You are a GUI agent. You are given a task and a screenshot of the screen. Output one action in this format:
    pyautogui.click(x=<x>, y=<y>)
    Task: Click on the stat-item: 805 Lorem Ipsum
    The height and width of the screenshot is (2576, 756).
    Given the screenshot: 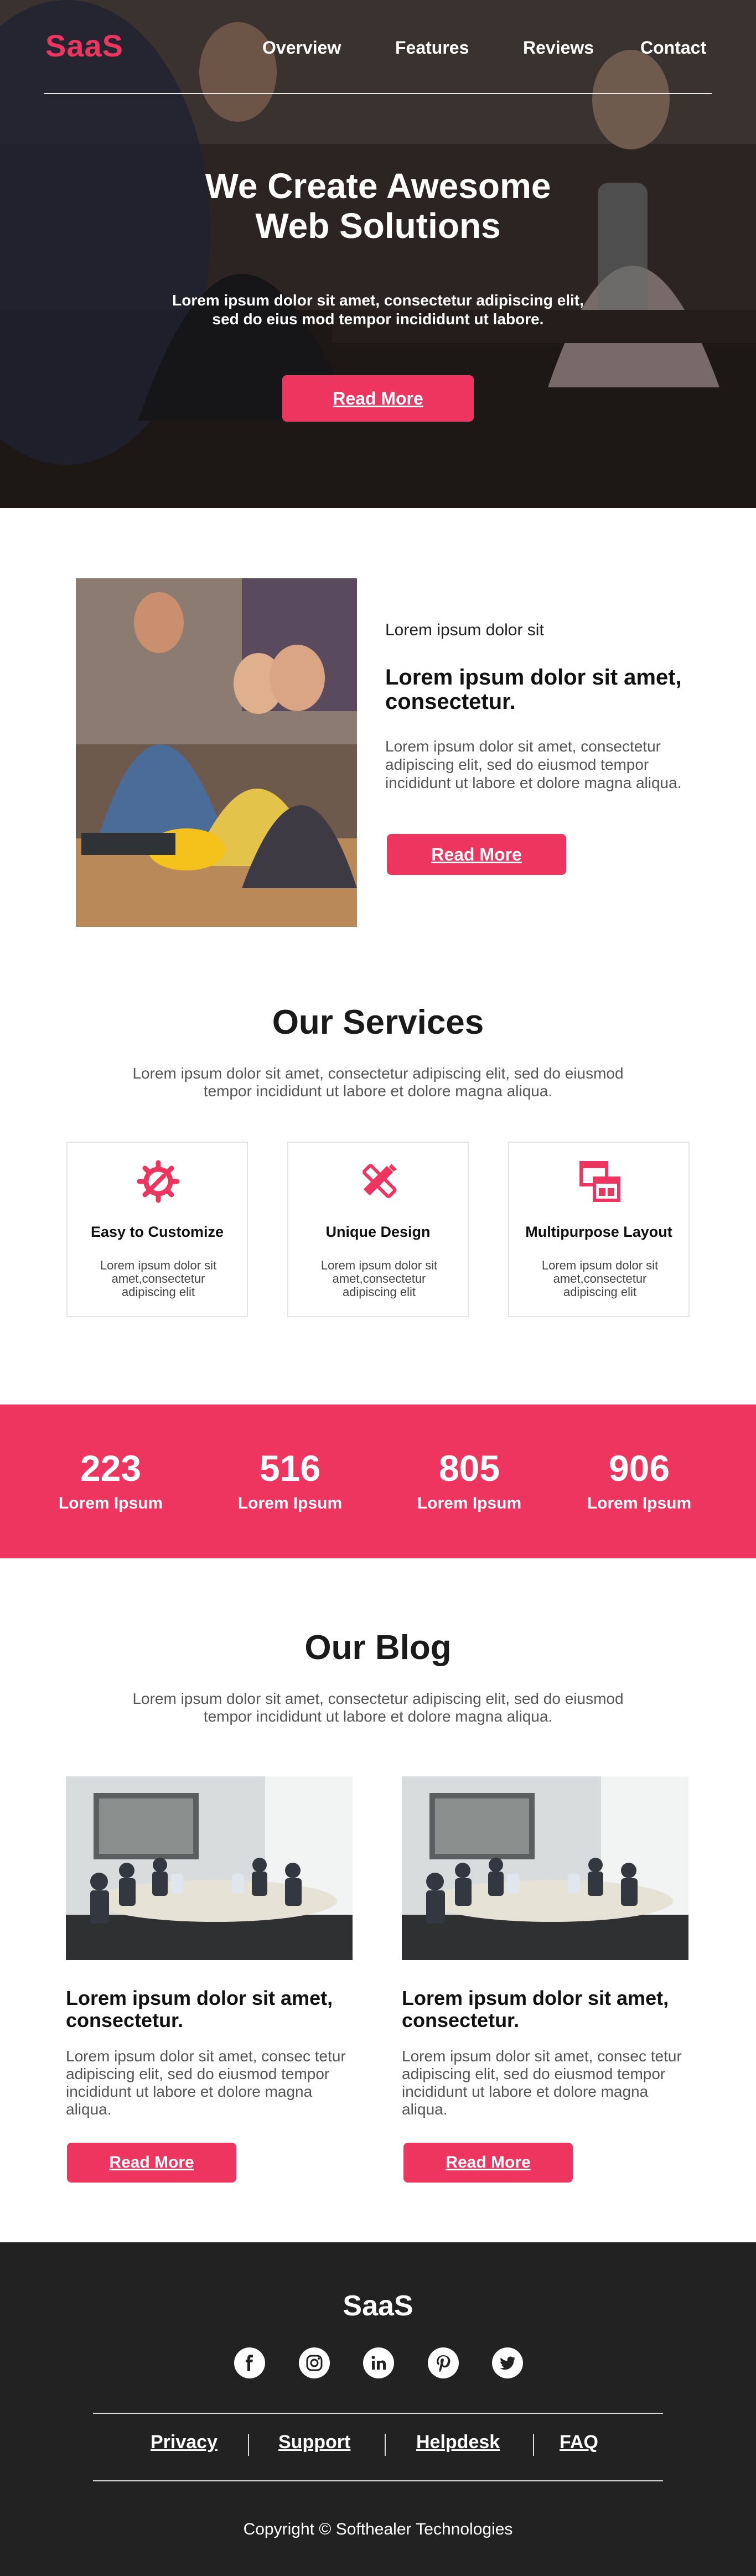 What is the action you would take?
    pyautogui.click(x=469, y=1481)
    